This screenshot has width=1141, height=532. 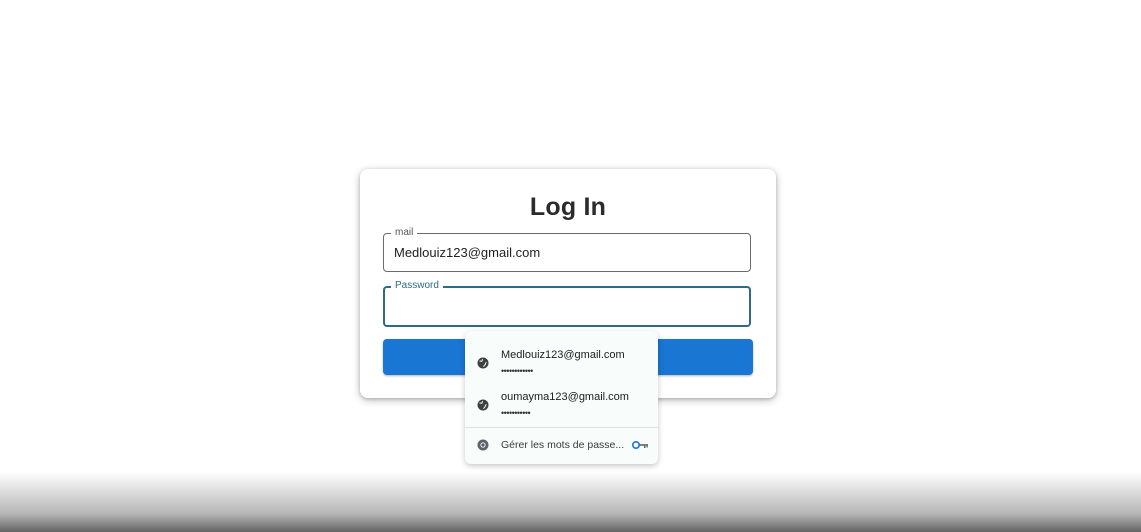 What do you see at coordinates (483, 445) in the screenshot?
I see `chrome-icon` at bounding box center [483, 445].